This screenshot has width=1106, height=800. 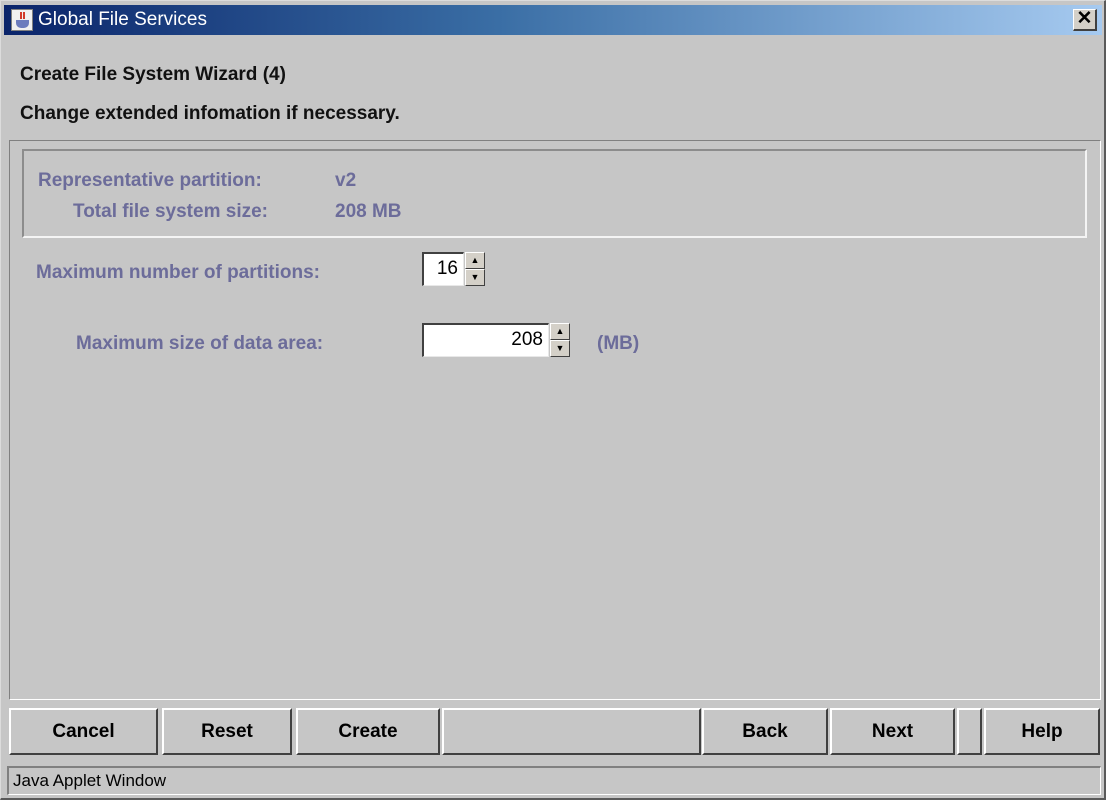 I want to click on representative-partition-value: v2, so click(x=346, y=180).